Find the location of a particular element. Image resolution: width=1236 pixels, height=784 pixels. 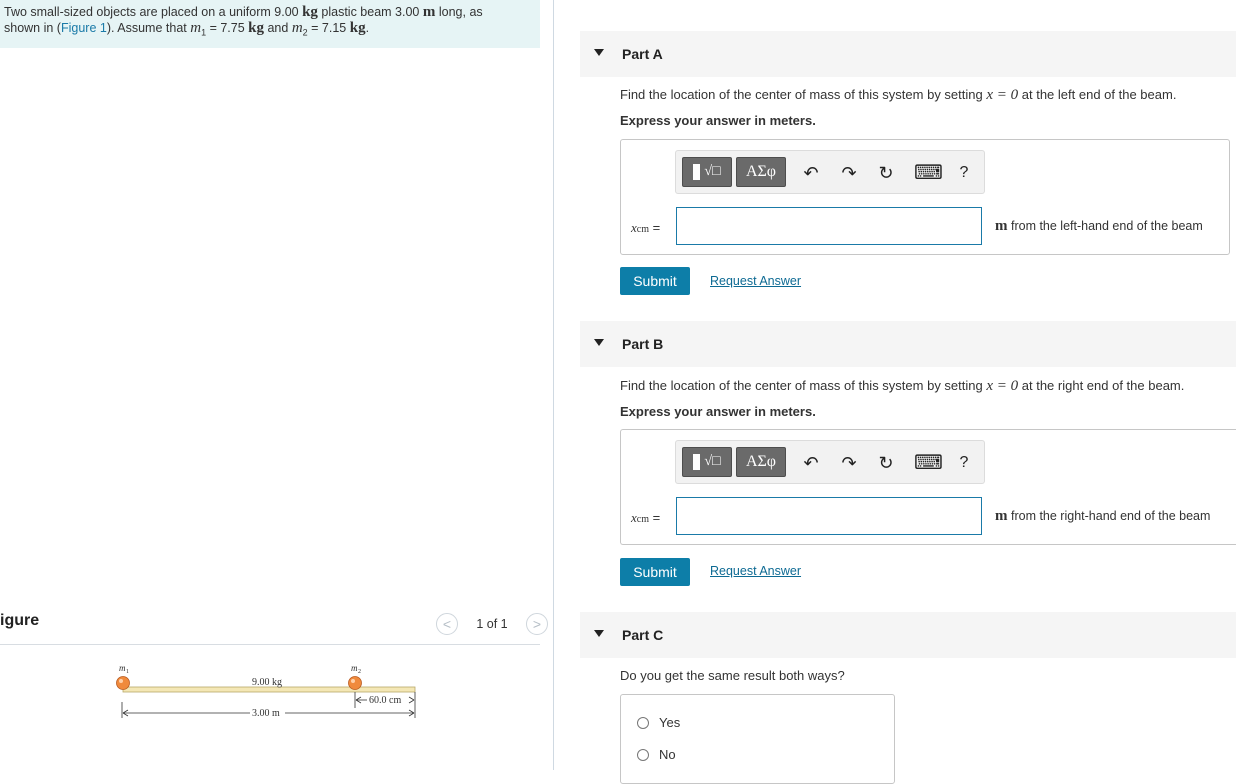

m1-label-sub: 1 is located at coordinates (127, 672).